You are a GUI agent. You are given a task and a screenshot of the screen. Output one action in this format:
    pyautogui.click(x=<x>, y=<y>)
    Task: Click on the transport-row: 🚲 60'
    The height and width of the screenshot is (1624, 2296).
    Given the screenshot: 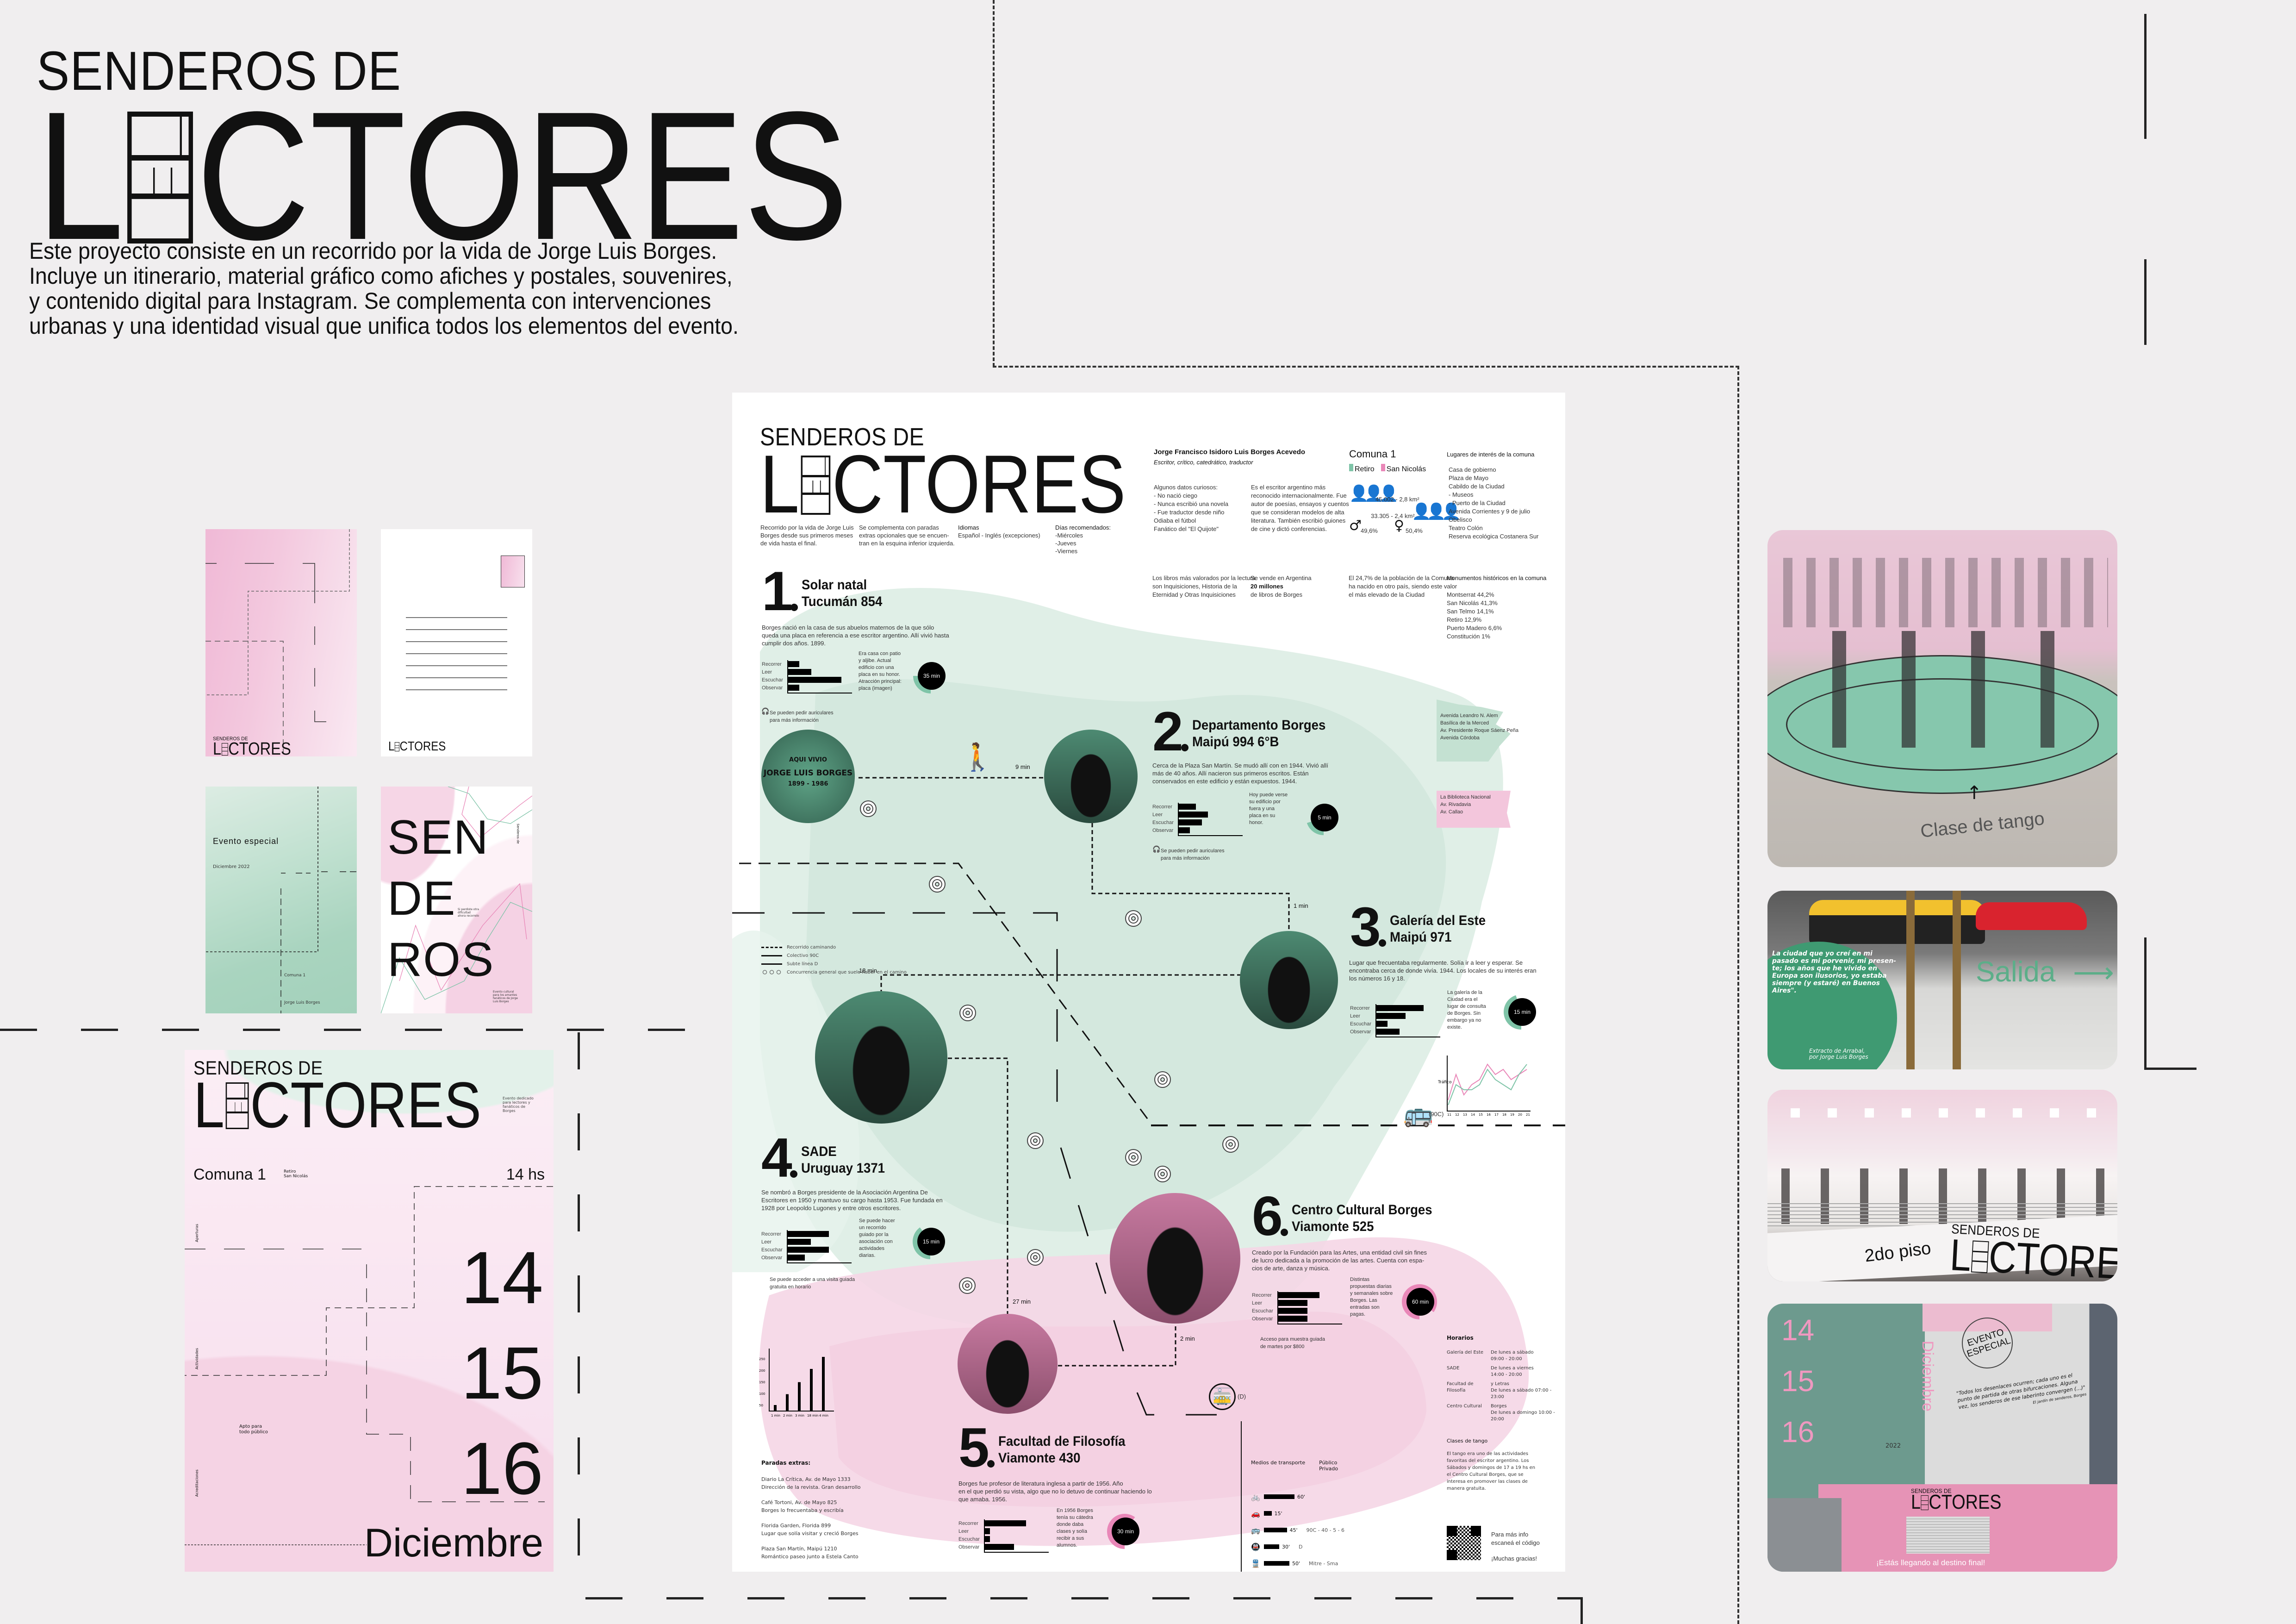 What is the action you would take?
    pyautogui.click(x=1297, y=1496)
    